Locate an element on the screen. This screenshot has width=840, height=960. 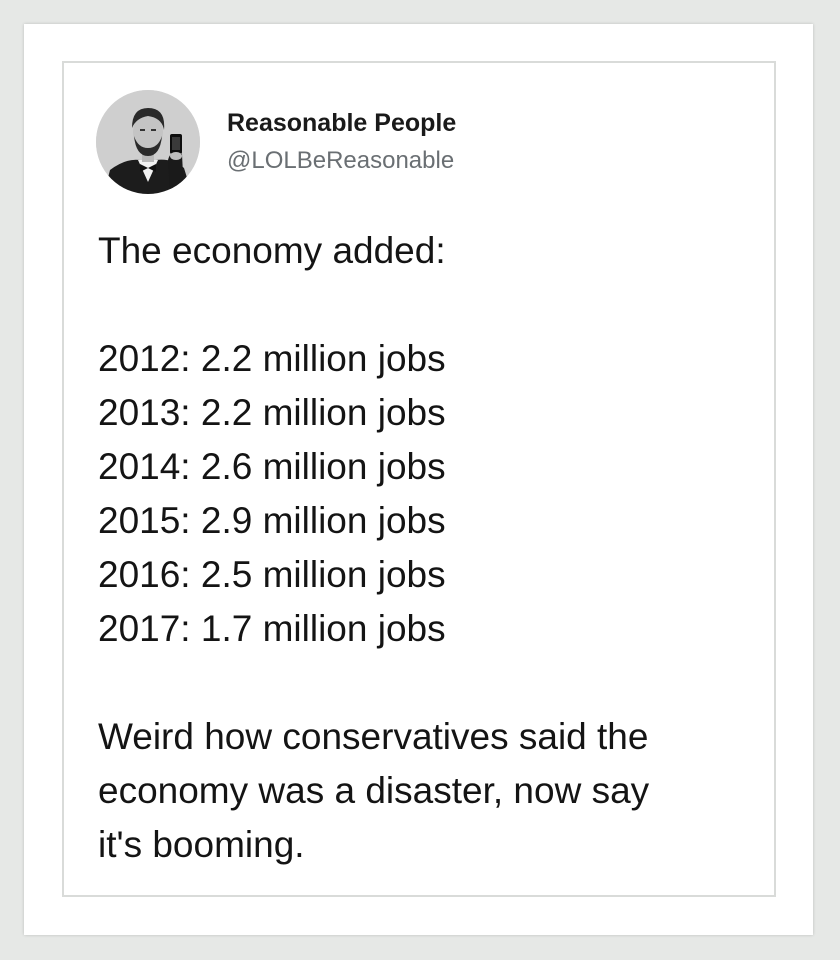
closing-line: Weird how conservatives said the is located at coordinates (373, 736).